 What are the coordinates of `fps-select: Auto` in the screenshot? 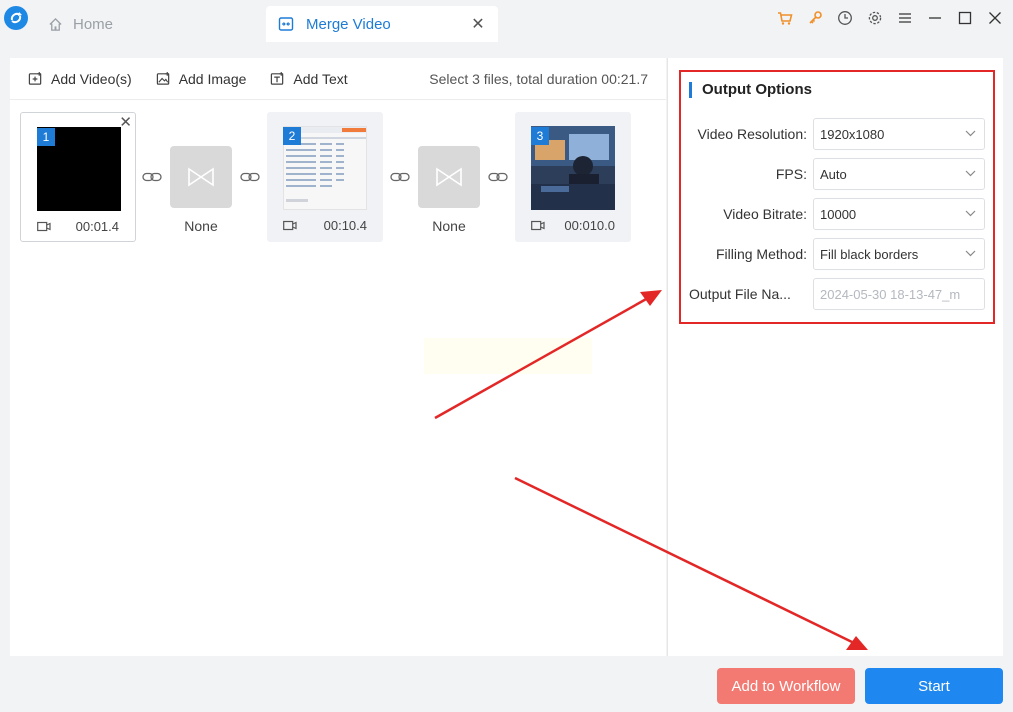 It's located at (899, 174).